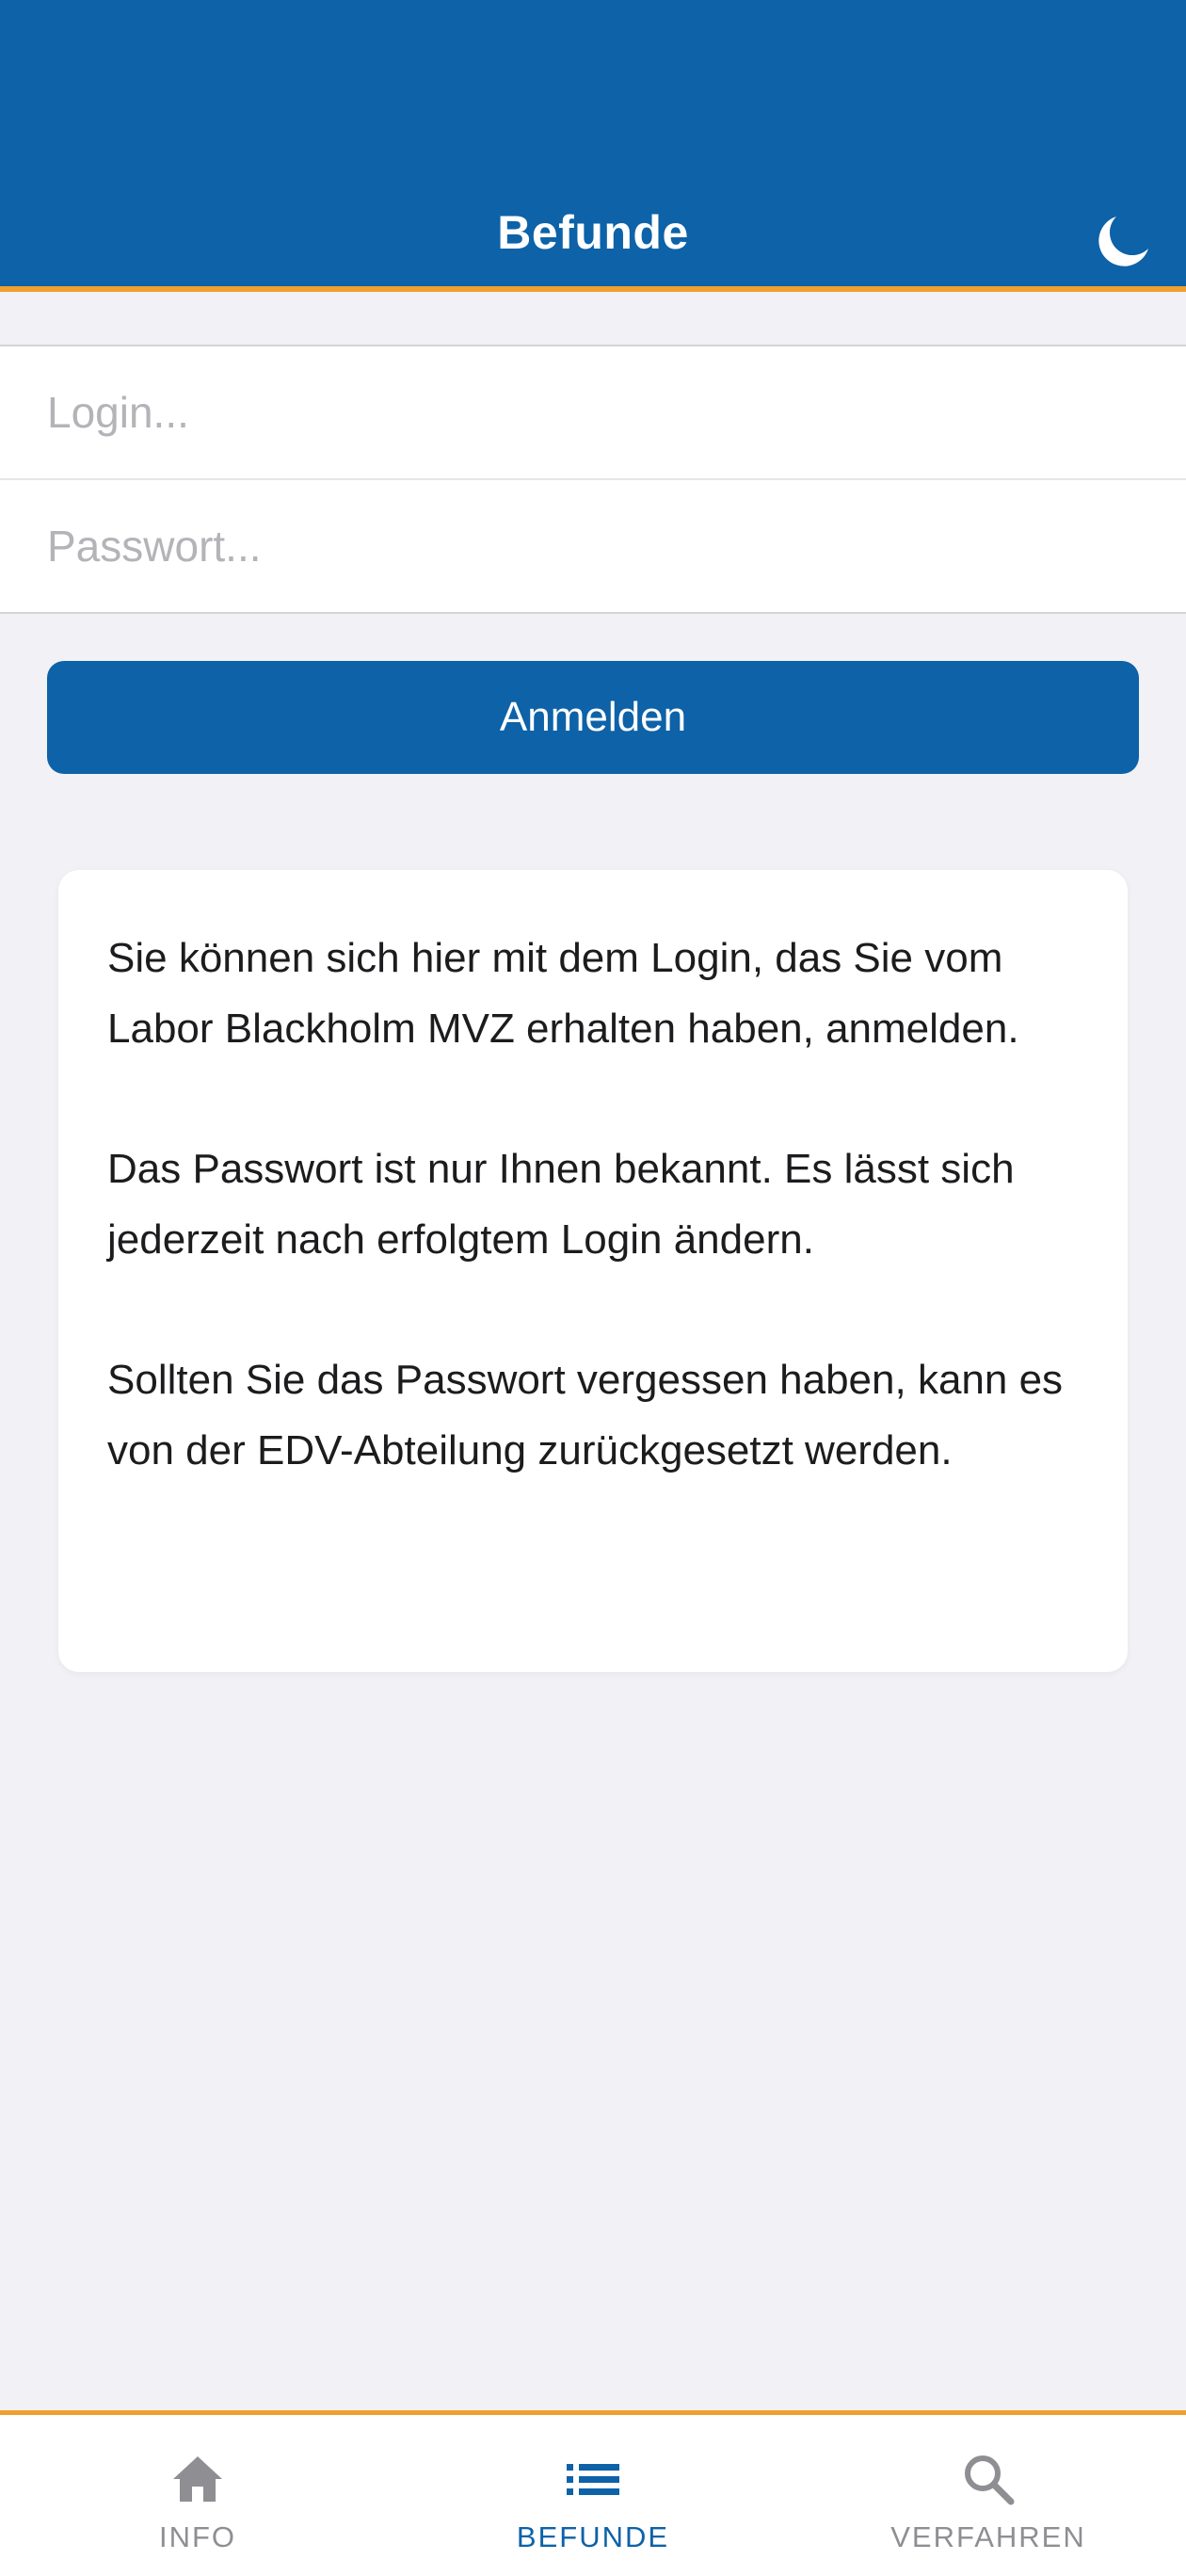  I want to click on tab-info-label: INFO, so click(197, 2536).